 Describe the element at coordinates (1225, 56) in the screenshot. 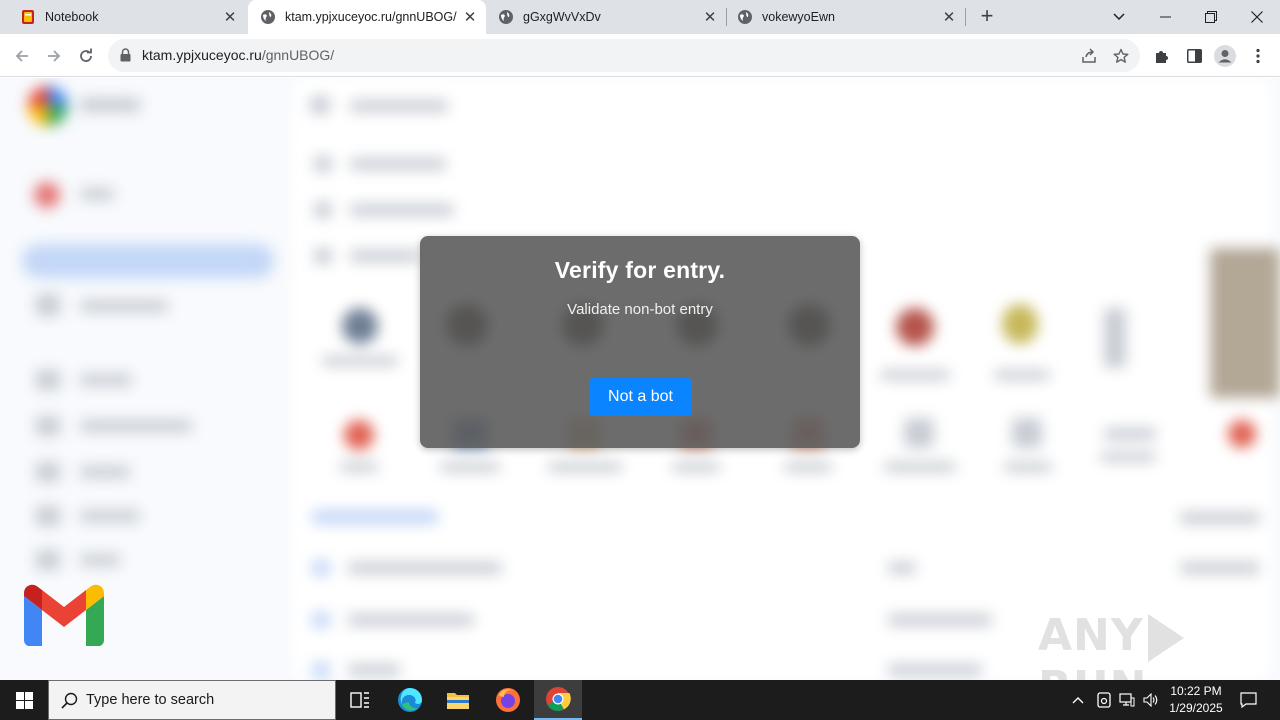

I see `profile-button` at that location.